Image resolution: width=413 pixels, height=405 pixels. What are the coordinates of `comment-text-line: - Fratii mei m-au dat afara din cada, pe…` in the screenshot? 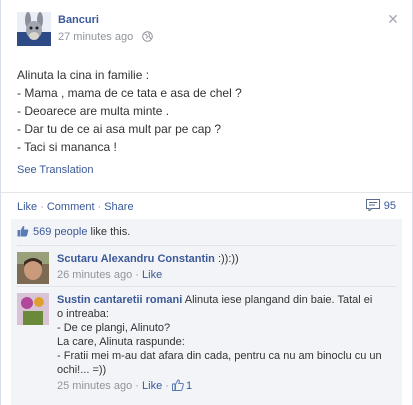 It's located at (219, 356).